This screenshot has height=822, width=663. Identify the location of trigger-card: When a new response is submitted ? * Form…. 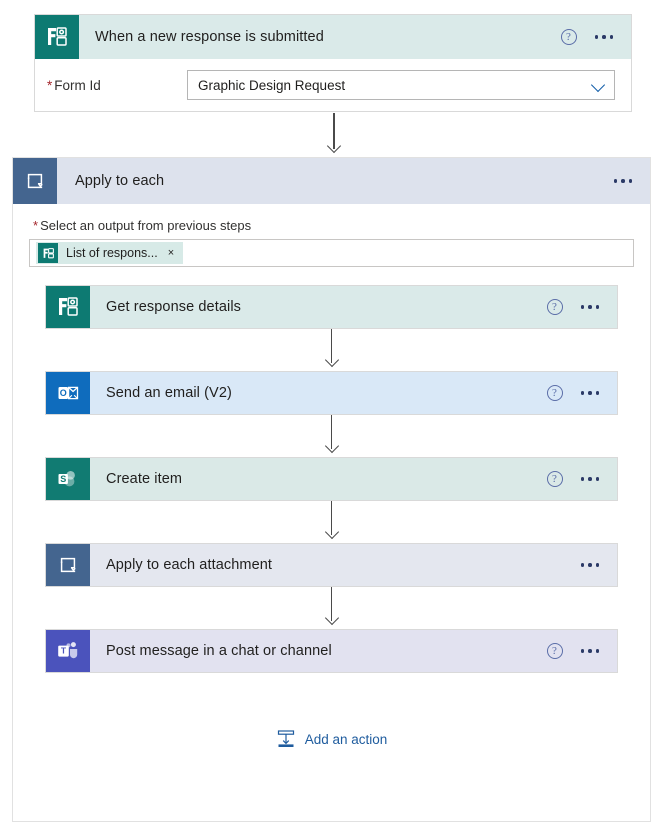
(333, 63).